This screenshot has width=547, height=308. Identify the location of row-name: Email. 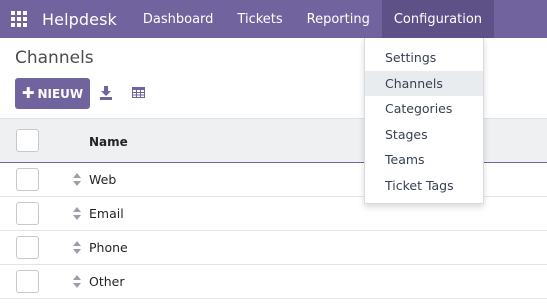
(106, 213).